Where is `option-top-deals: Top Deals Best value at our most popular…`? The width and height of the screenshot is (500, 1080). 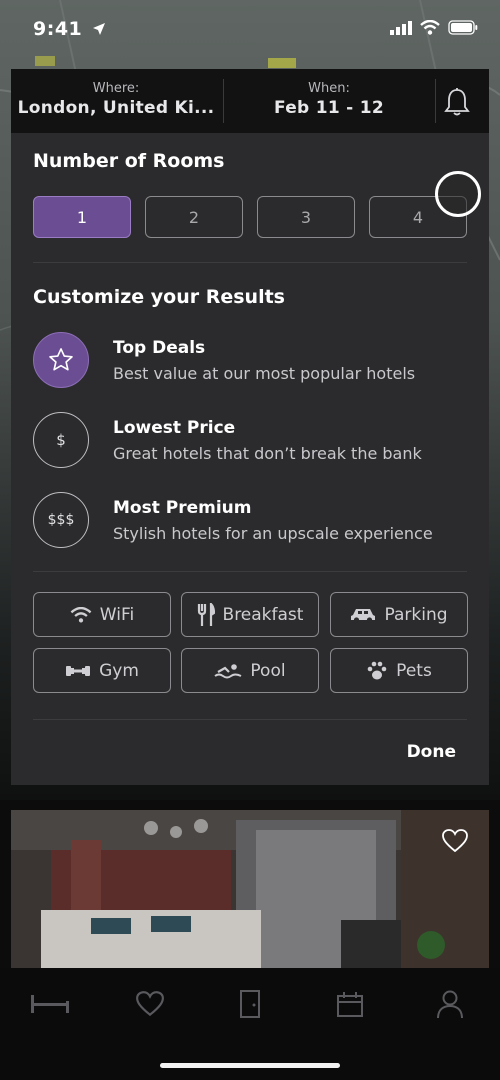
option-top-deals: Top Deals Best value at our most popular… is located at coordinates (250, 361).